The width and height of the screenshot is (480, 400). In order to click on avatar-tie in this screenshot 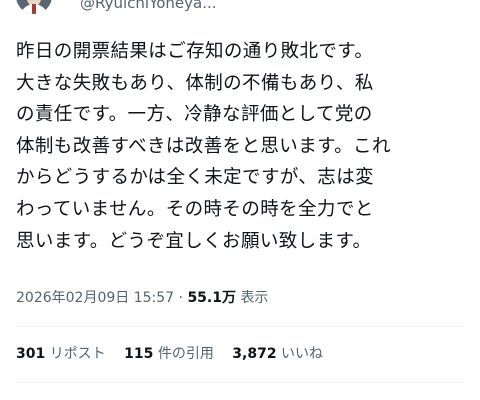, I will do `click(34, 9)`.